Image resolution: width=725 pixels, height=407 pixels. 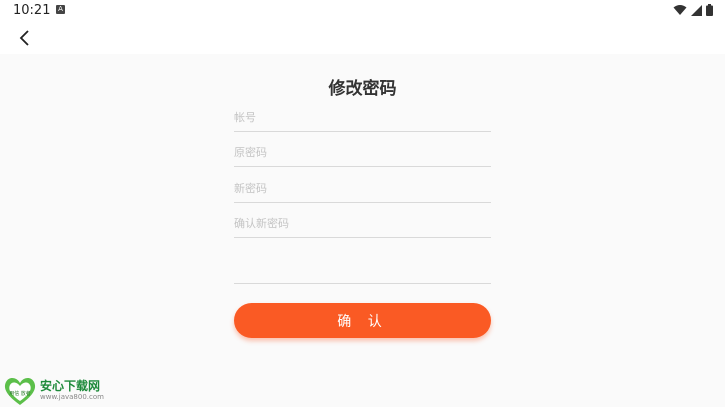 I want to click on watermark: 用信 放者 安心下载网 www.java800.com, so click(x=53, y=391).